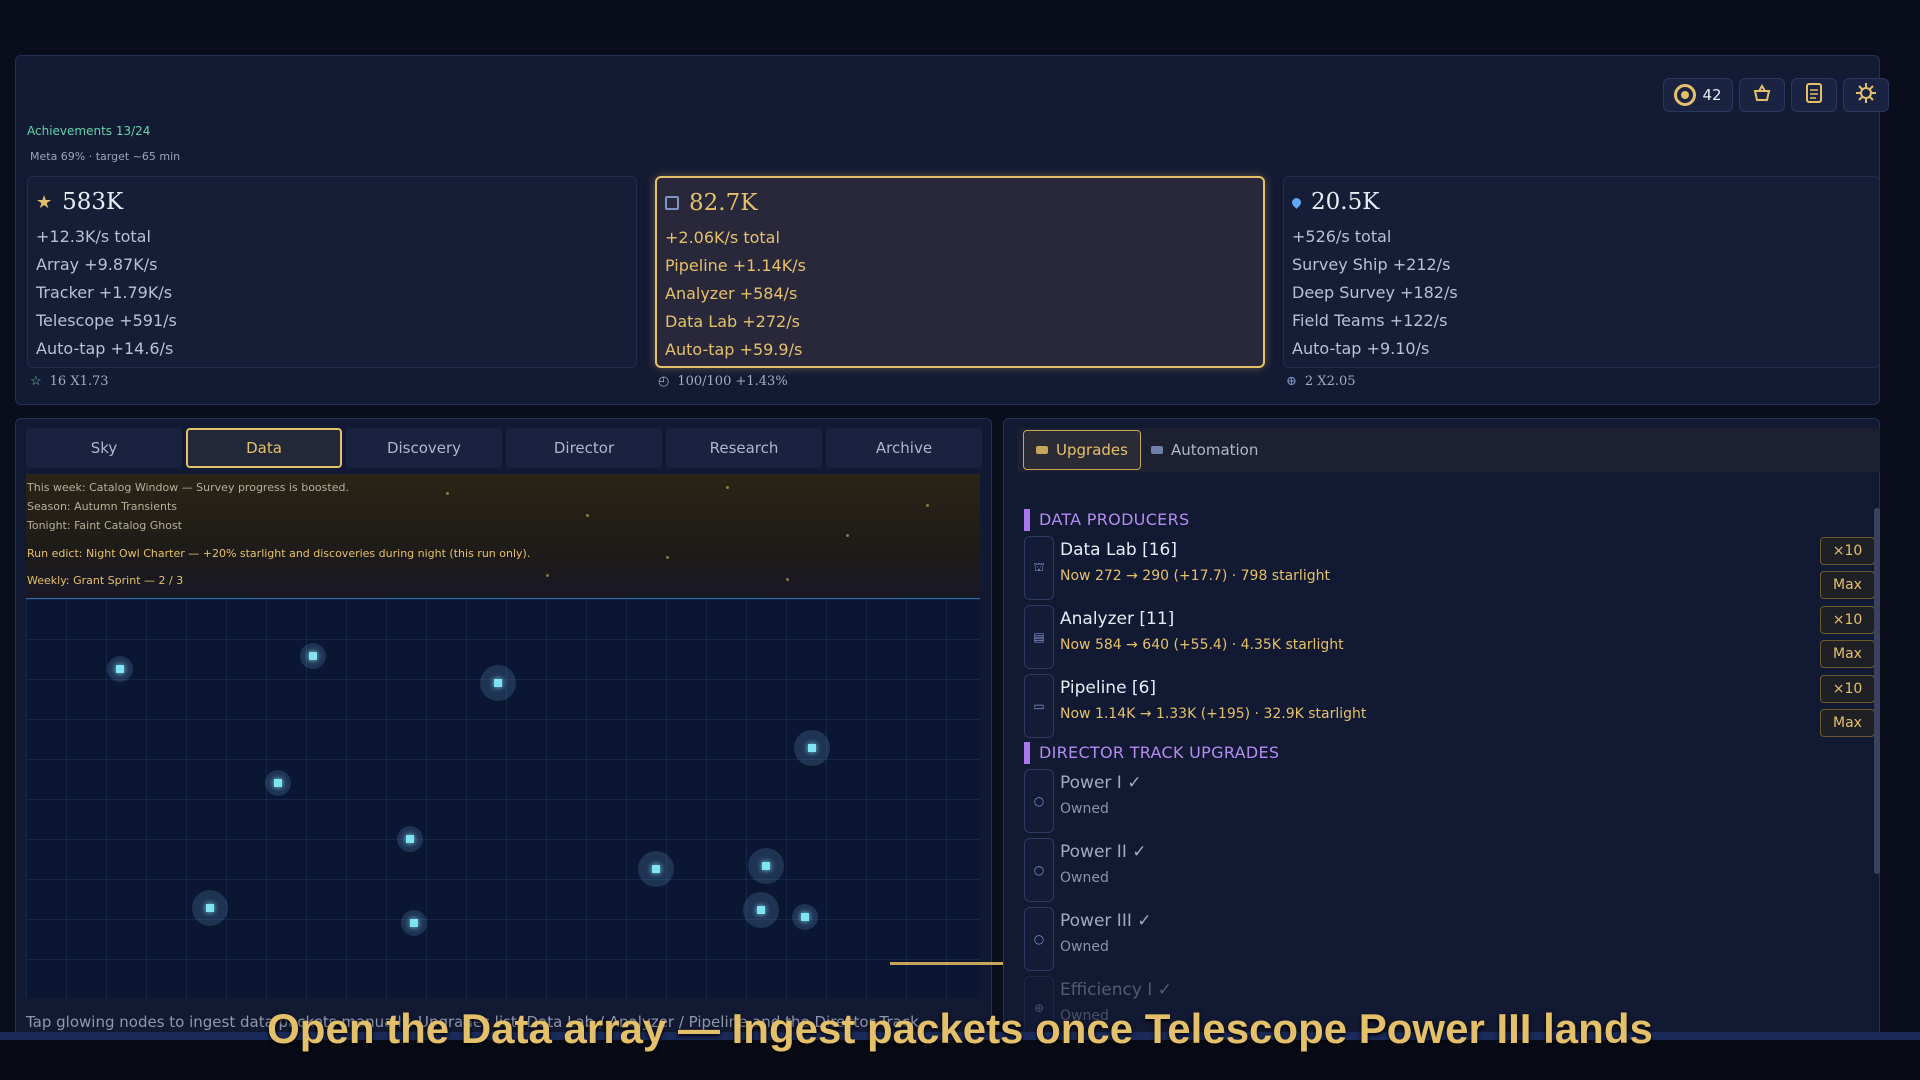  What do you see at coordinates (584, 448) in the screenshot?
I see `tab-director: Director` at bounding box center [584, 448].